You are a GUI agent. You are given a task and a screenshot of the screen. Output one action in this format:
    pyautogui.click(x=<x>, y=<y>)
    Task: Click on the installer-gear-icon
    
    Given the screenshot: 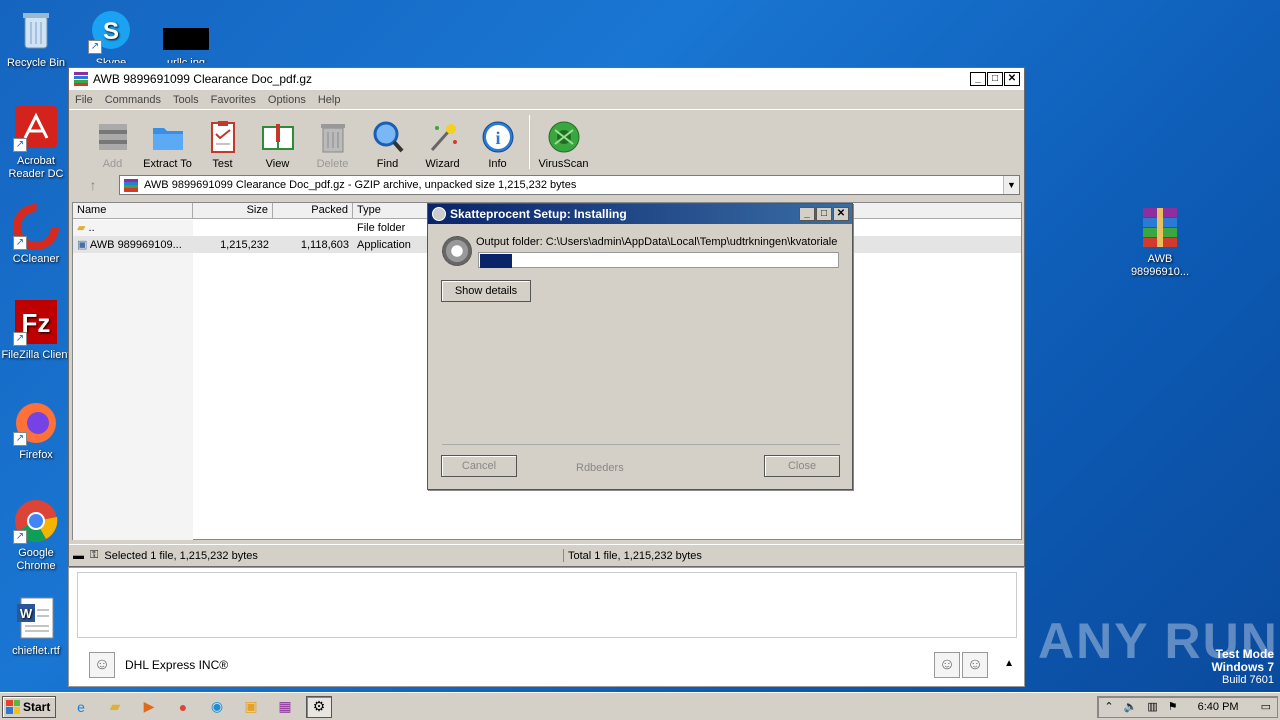 What is the action you would take?
    pyautogui.click(x=457, y=251)
    